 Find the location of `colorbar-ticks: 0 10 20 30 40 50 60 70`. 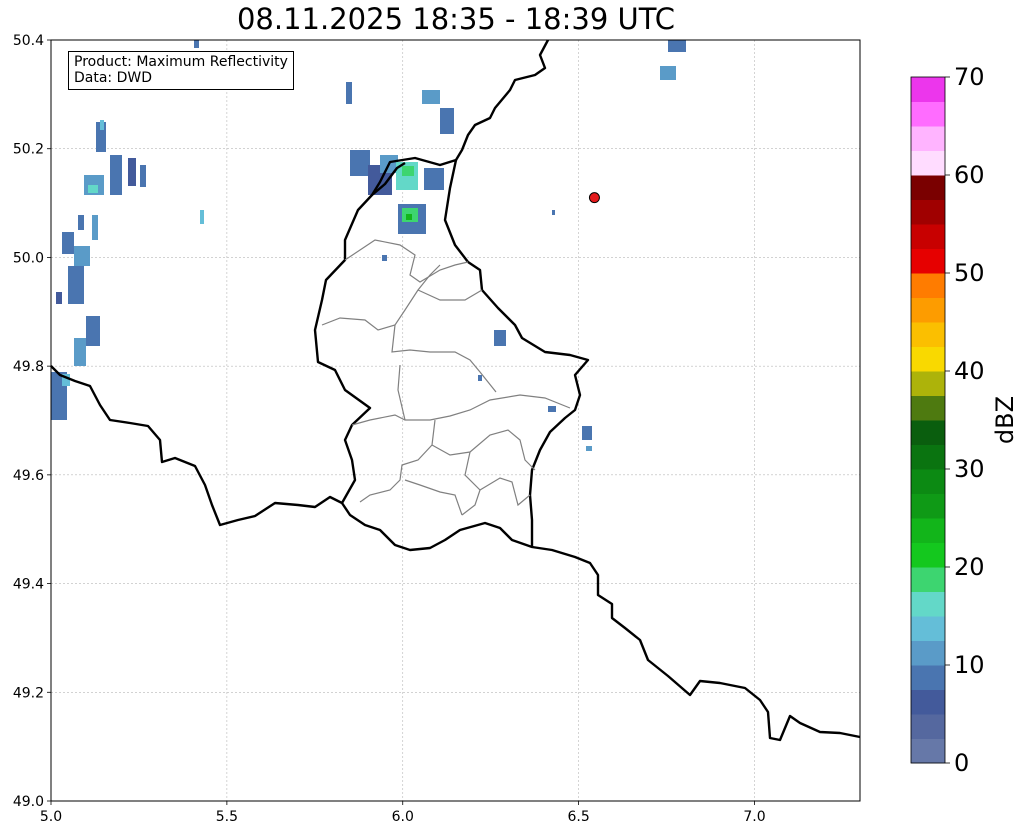

colorbar-ticks: 0 10 20 30 40 50 60 70 is located at coordinates (965, 420).